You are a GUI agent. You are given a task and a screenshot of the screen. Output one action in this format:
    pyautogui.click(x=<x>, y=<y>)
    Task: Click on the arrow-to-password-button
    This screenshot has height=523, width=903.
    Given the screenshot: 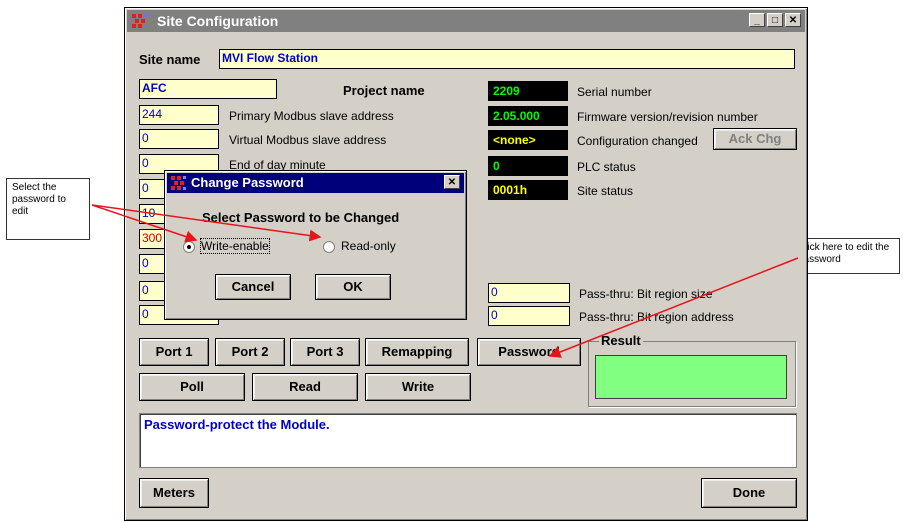 What is the action you would take?
    pyautogui.click(x=673, y=307)
    